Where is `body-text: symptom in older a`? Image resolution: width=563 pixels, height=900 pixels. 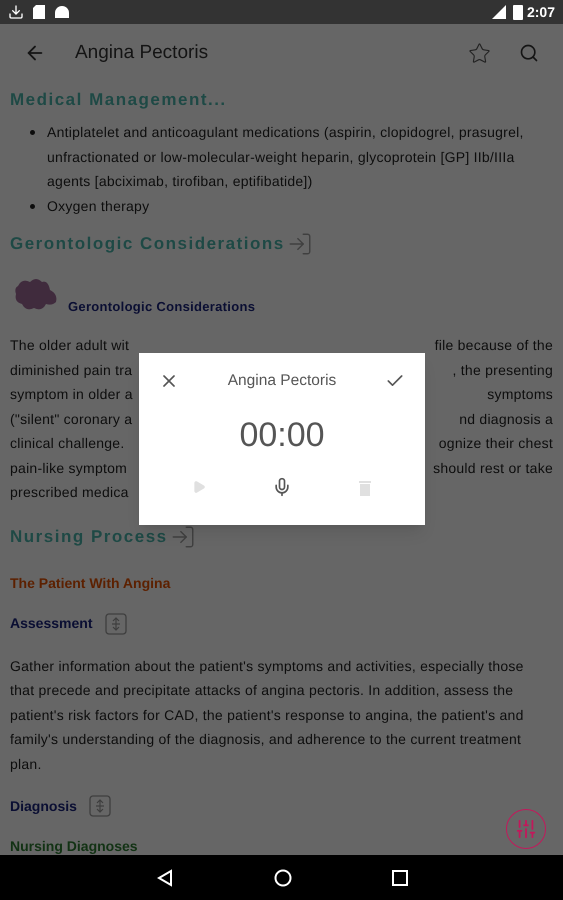 body-text: symptom in older a is located at coordinates (71, 394).